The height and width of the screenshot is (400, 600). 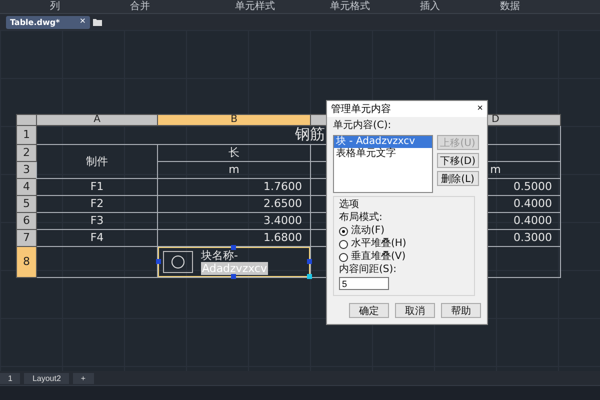 I want to click on row-header: 2, so click(x=26, y=153).